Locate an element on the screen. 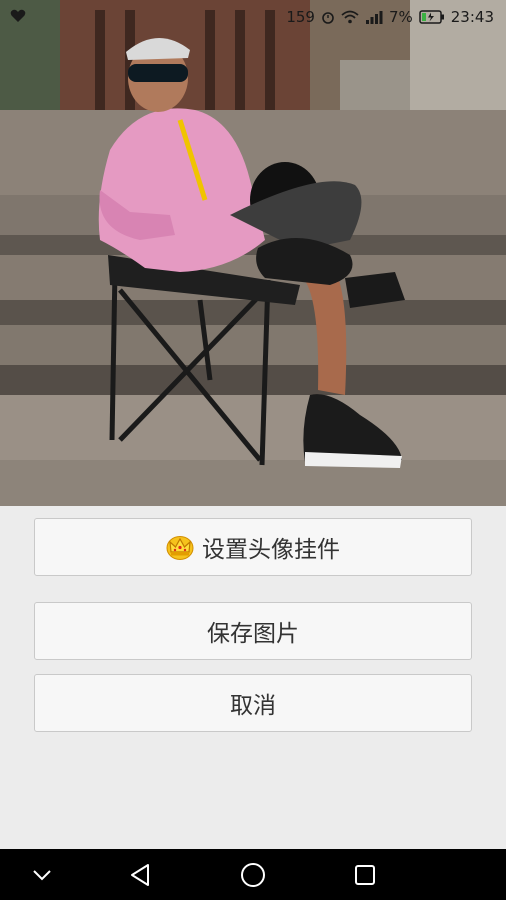 This screenshot has height=900, width=506. navigation-bar is located at coordinates (253, 874).